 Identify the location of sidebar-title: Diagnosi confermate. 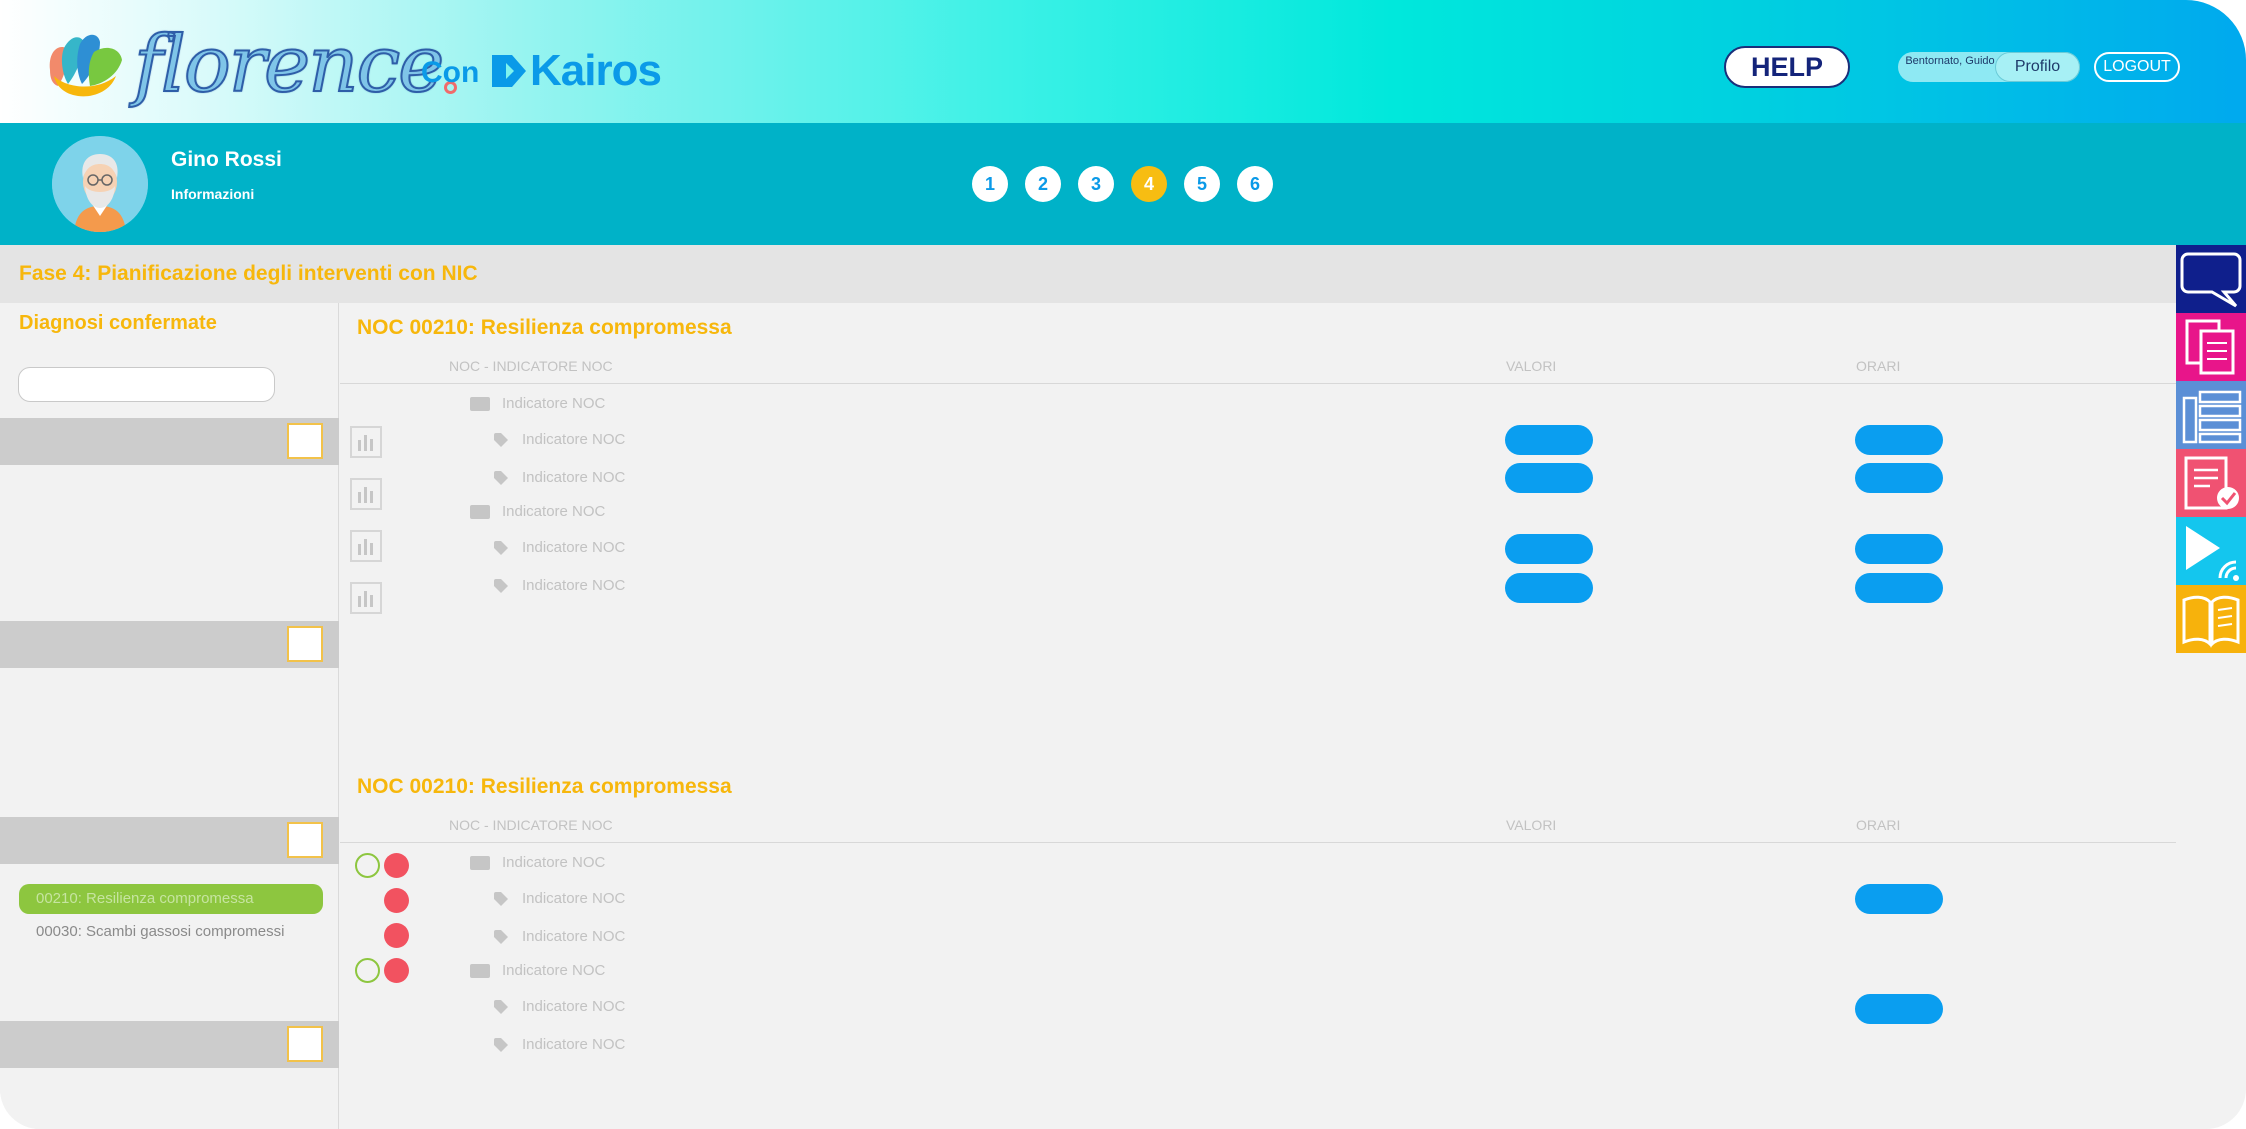
(118, 323).